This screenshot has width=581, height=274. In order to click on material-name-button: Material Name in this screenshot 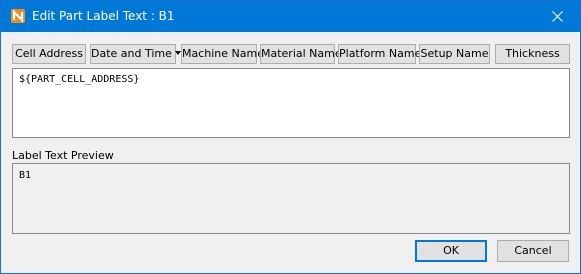, I will do `click(301, 54)`.